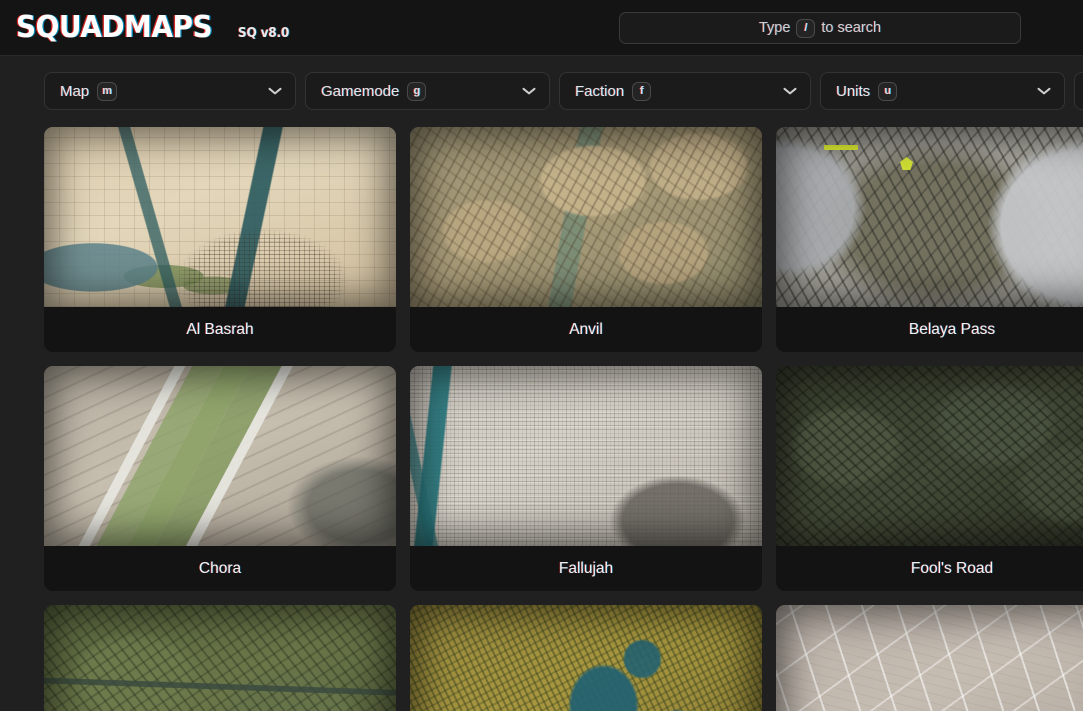 The height and width of the screenshot is (711, 1083). What do you see at coordinates (774, 28) in the screenshot?
I see `search-placeholder-prefix: Type` at bounding box center [774, 28].